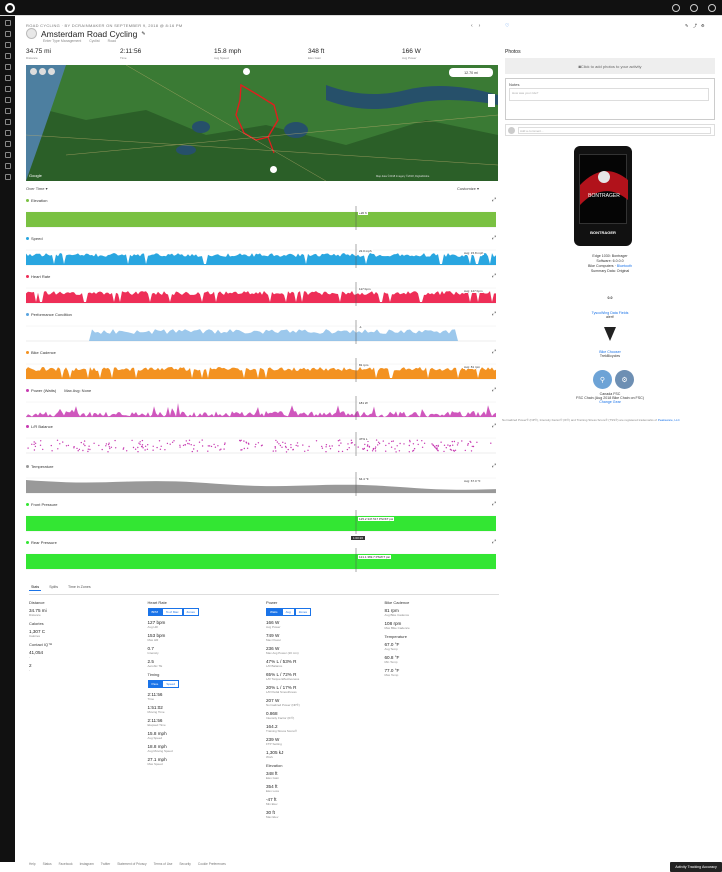 The width and height of the screenshot is (722, 872). I want to click on footer-link-cookie-preferences: Cookie Preferences, so click(212, 864).